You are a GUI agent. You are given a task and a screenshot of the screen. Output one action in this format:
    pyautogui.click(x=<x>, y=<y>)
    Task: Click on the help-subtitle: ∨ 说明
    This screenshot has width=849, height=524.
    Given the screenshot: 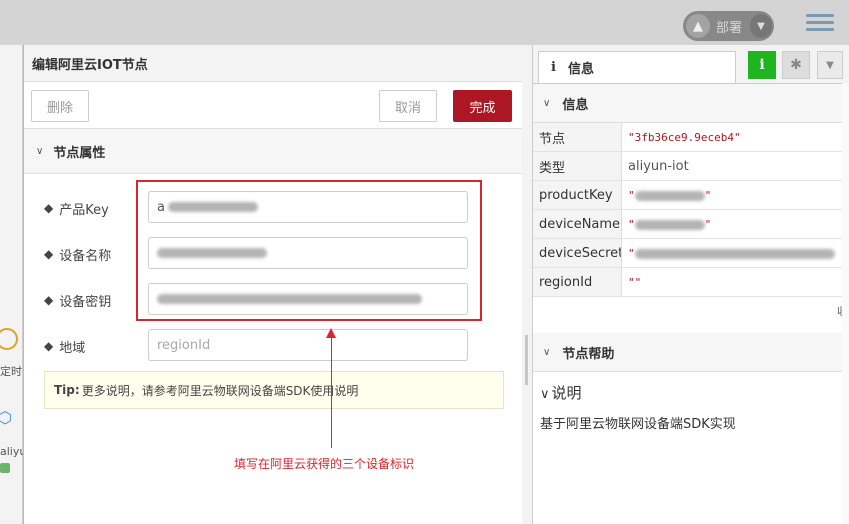 What is the action you would take?
    pyautogui.click(x=691, y=387)
    